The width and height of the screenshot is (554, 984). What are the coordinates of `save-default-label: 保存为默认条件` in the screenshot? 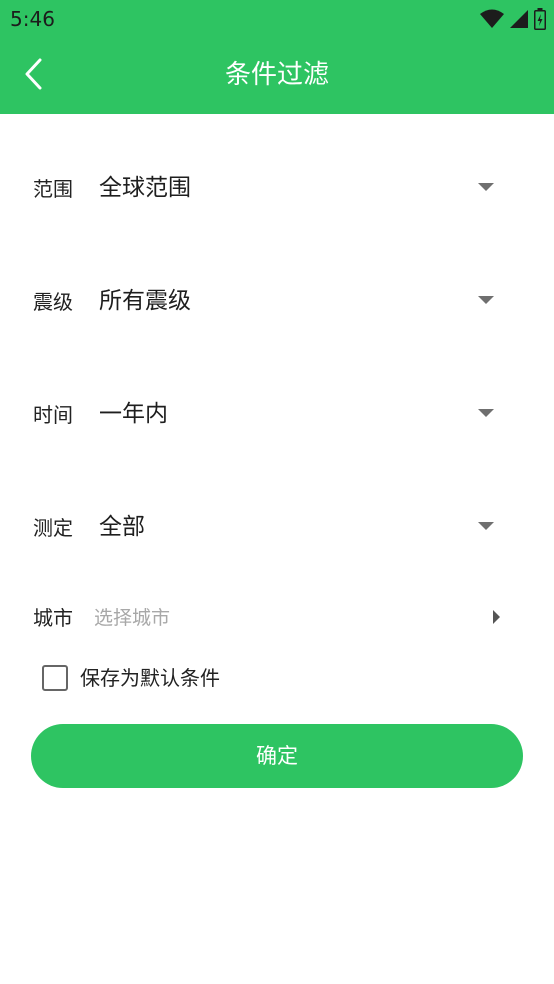 It's located at (150, 678).